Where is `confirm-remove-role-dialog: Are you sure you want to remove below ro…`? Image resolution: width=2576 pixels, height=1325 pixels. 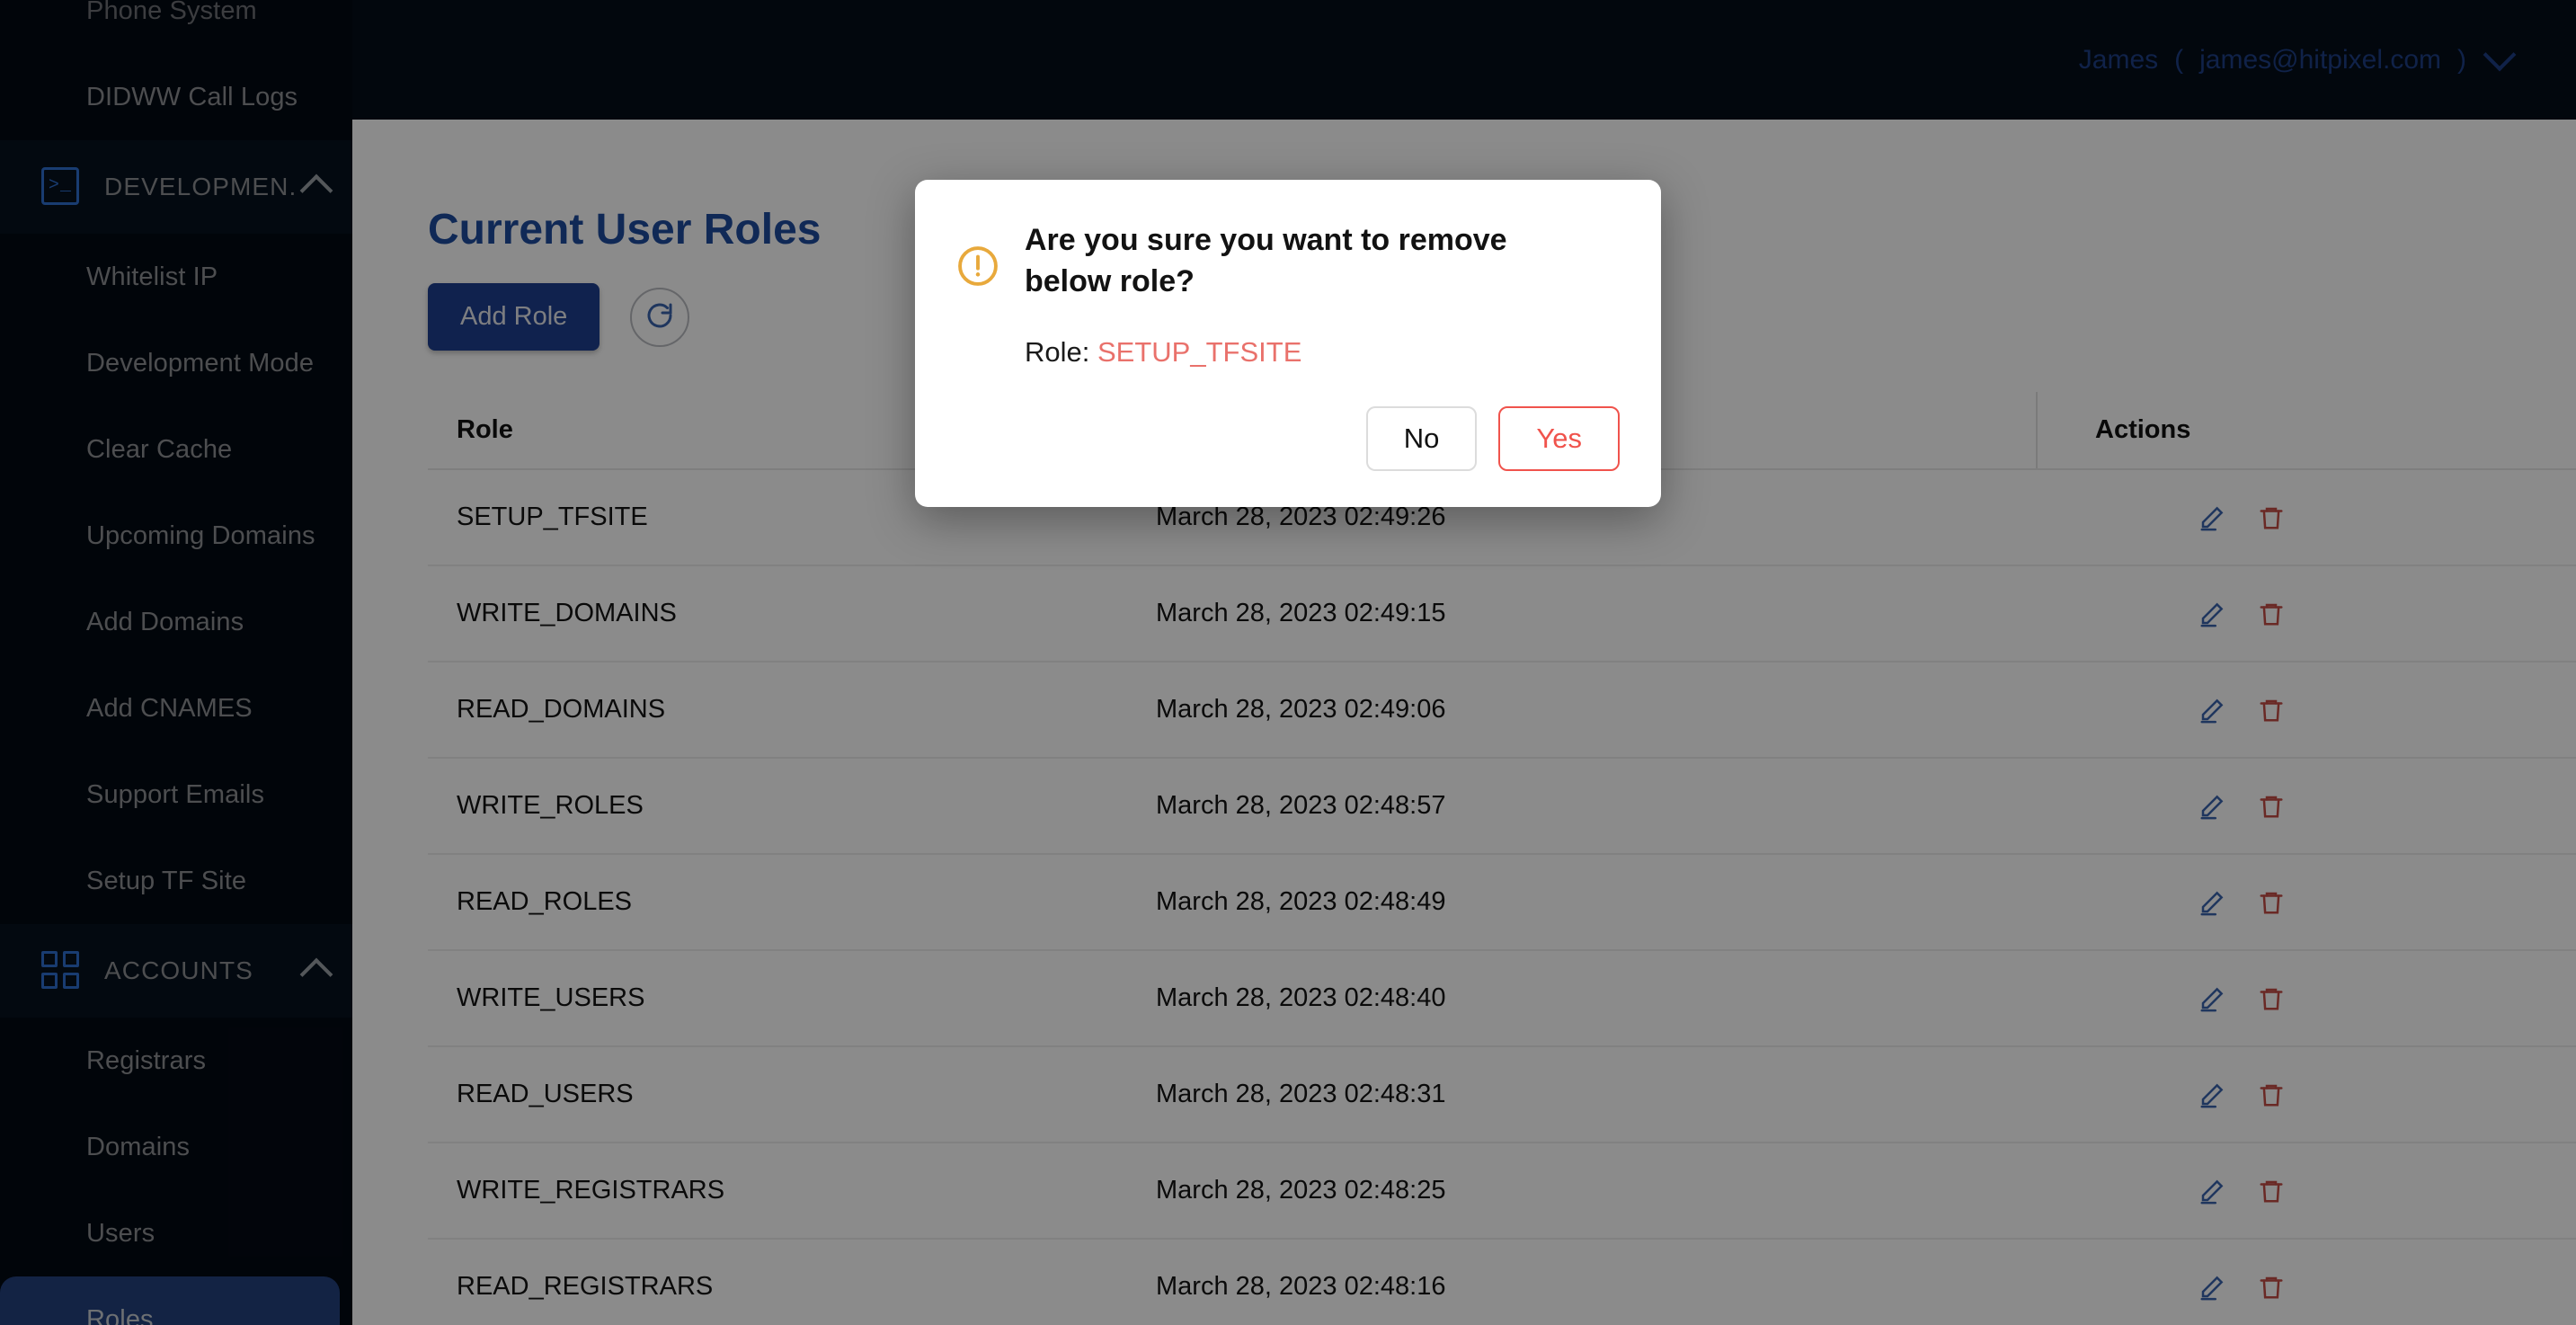
confirm-remove-role-dialog: Are you sure you want to remove below ro… is located at coordinates (1288, 344).